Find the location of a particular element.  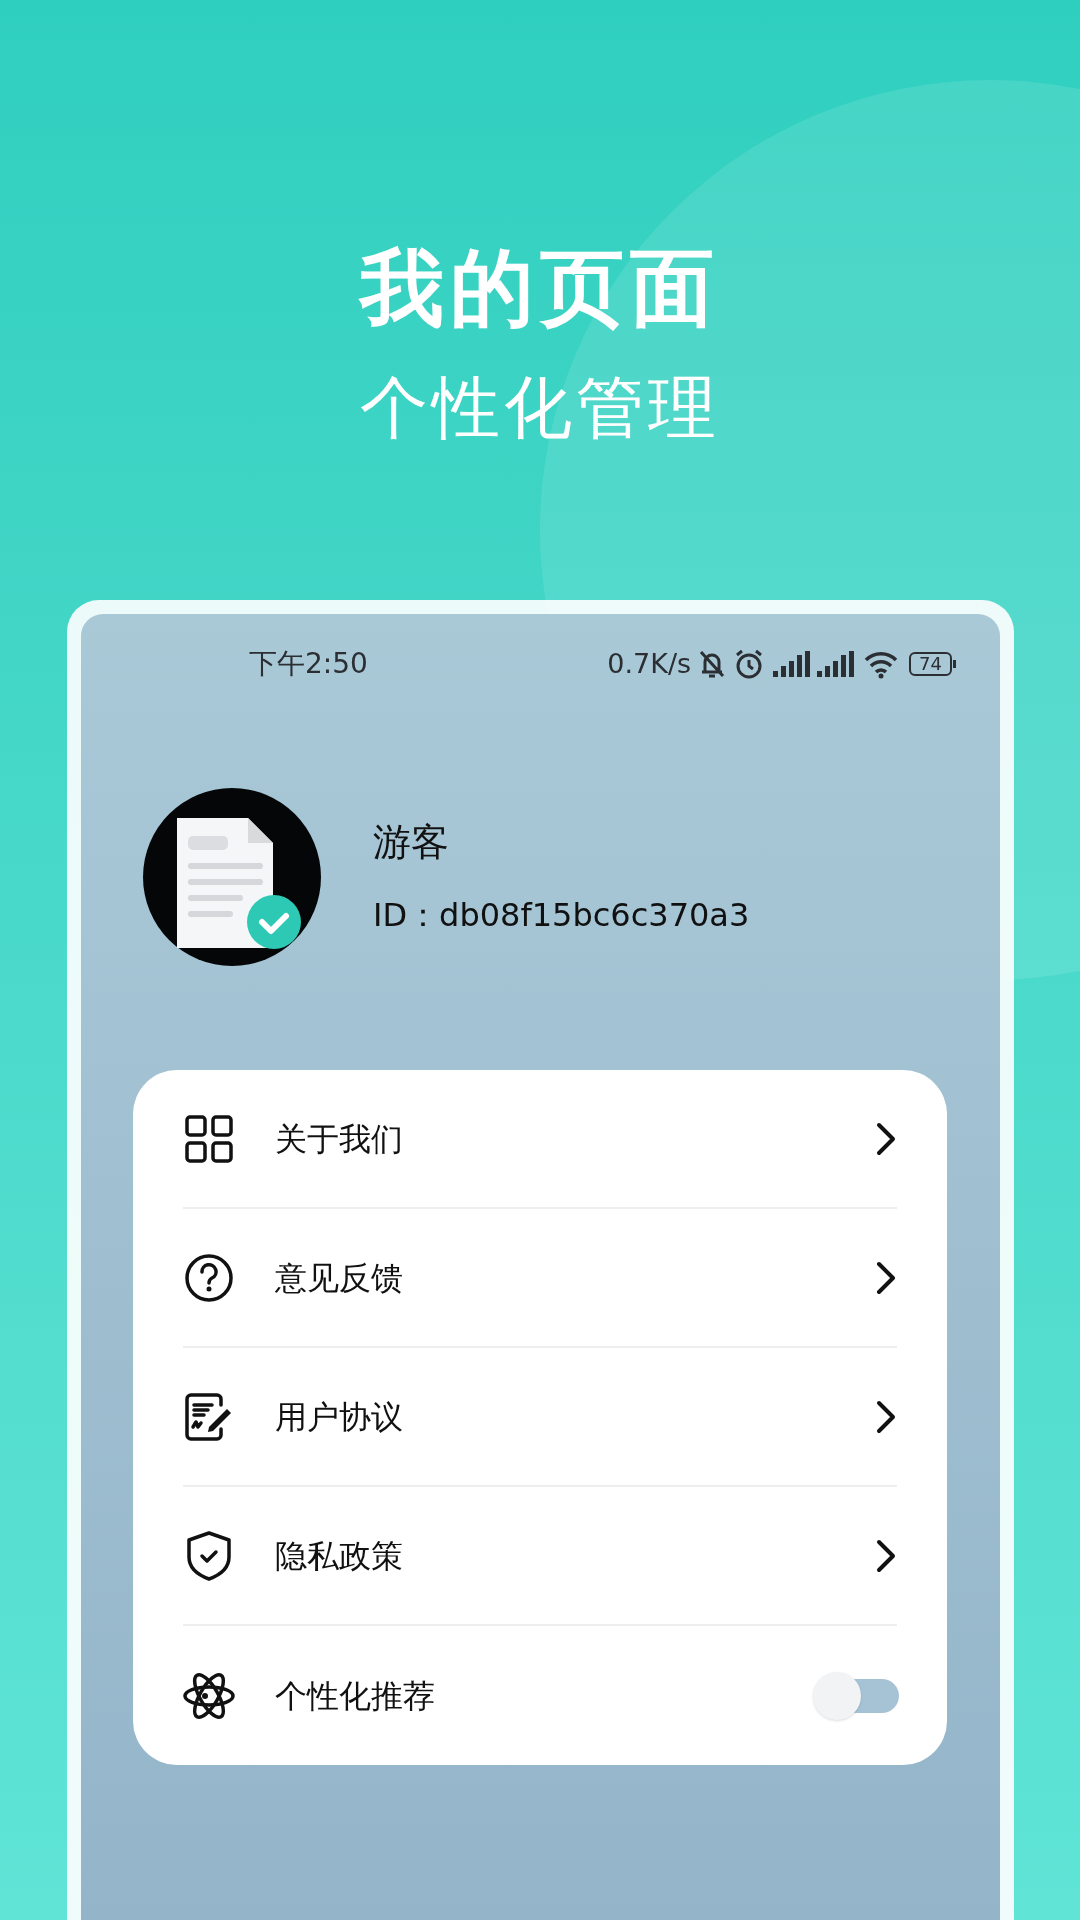

menu-item-label: 个性化推荐 is located at coordinates (355, 1696).